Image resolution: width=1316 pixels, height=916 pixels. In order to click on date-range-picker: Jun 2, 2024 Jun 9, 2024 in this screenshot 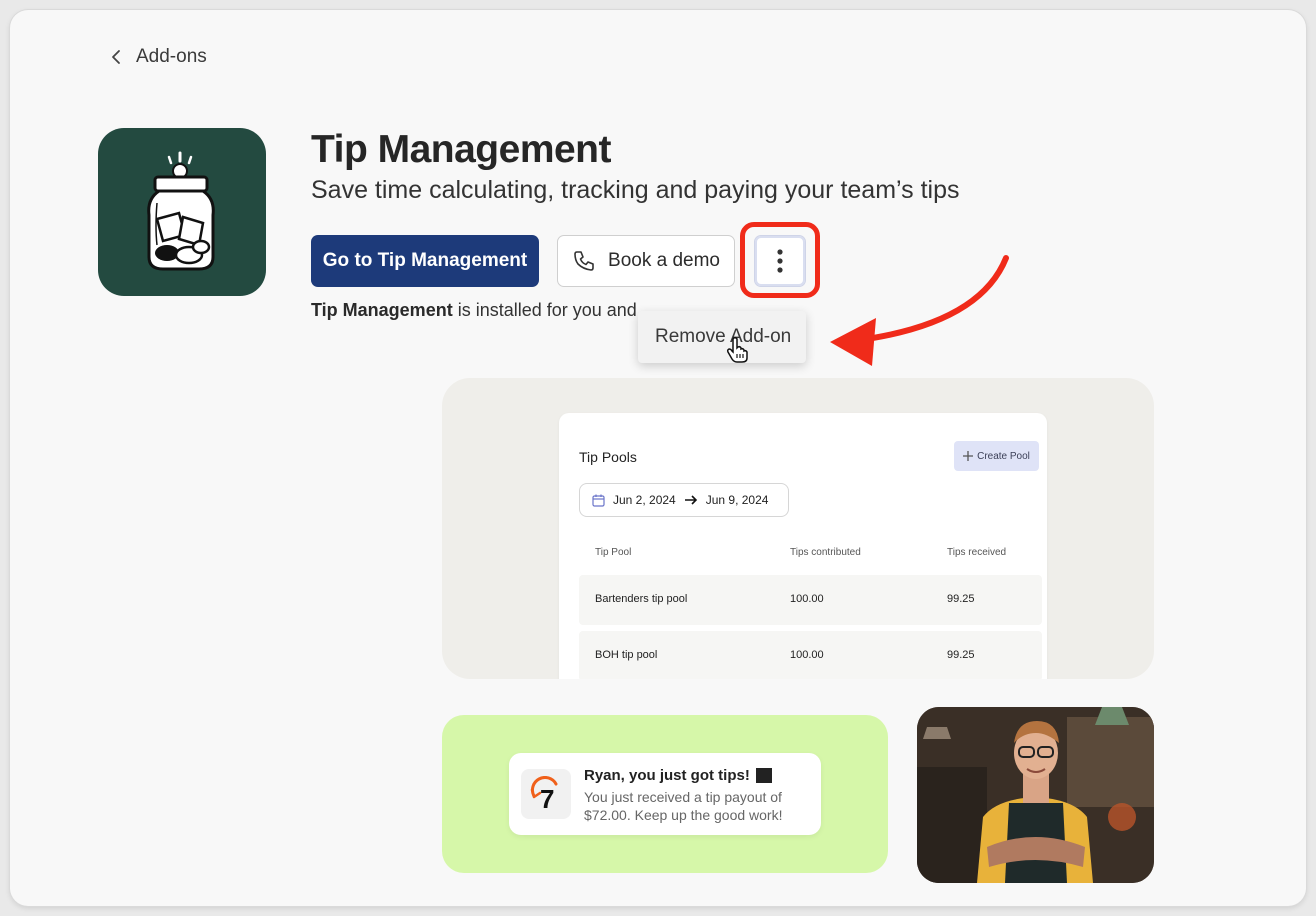, I will do `click(684, 500)`.